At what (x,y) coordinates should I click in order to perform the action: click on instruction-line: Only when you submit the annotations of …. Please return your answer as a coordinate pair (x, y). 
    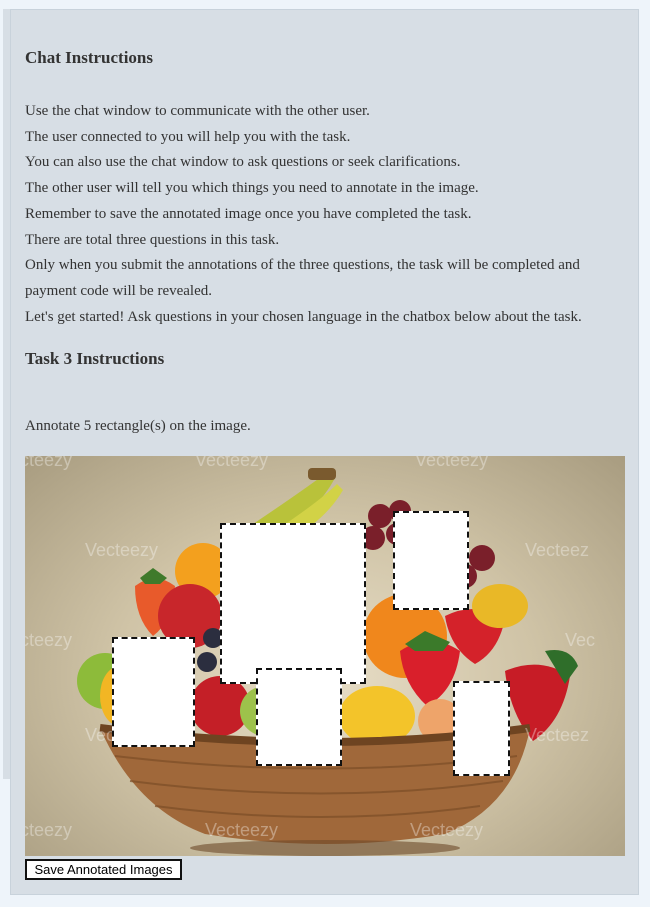
    Looking at the image, I should click on (302, 278).